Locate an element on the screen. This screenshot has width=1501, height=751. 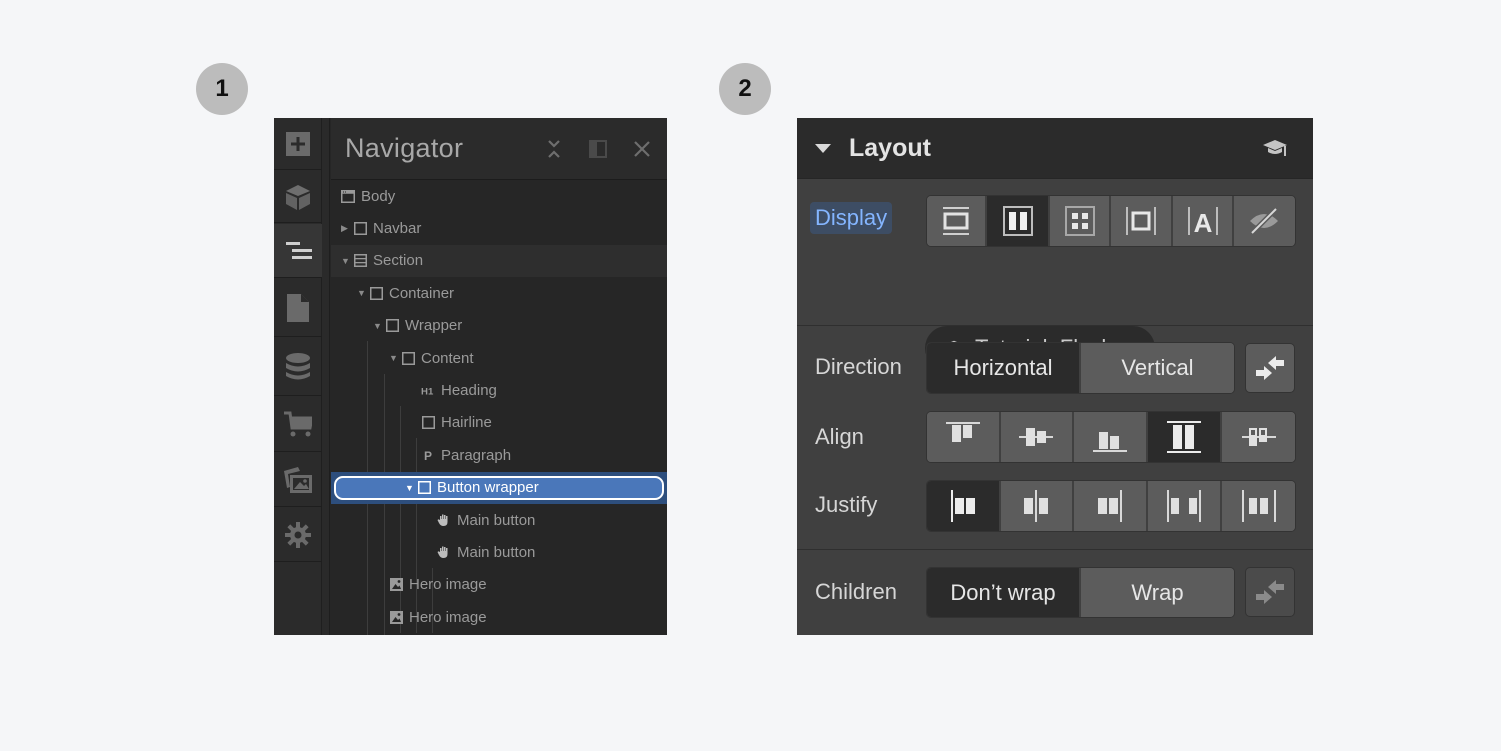
ecommerce-panel-button is located at coordinates (298, 424).